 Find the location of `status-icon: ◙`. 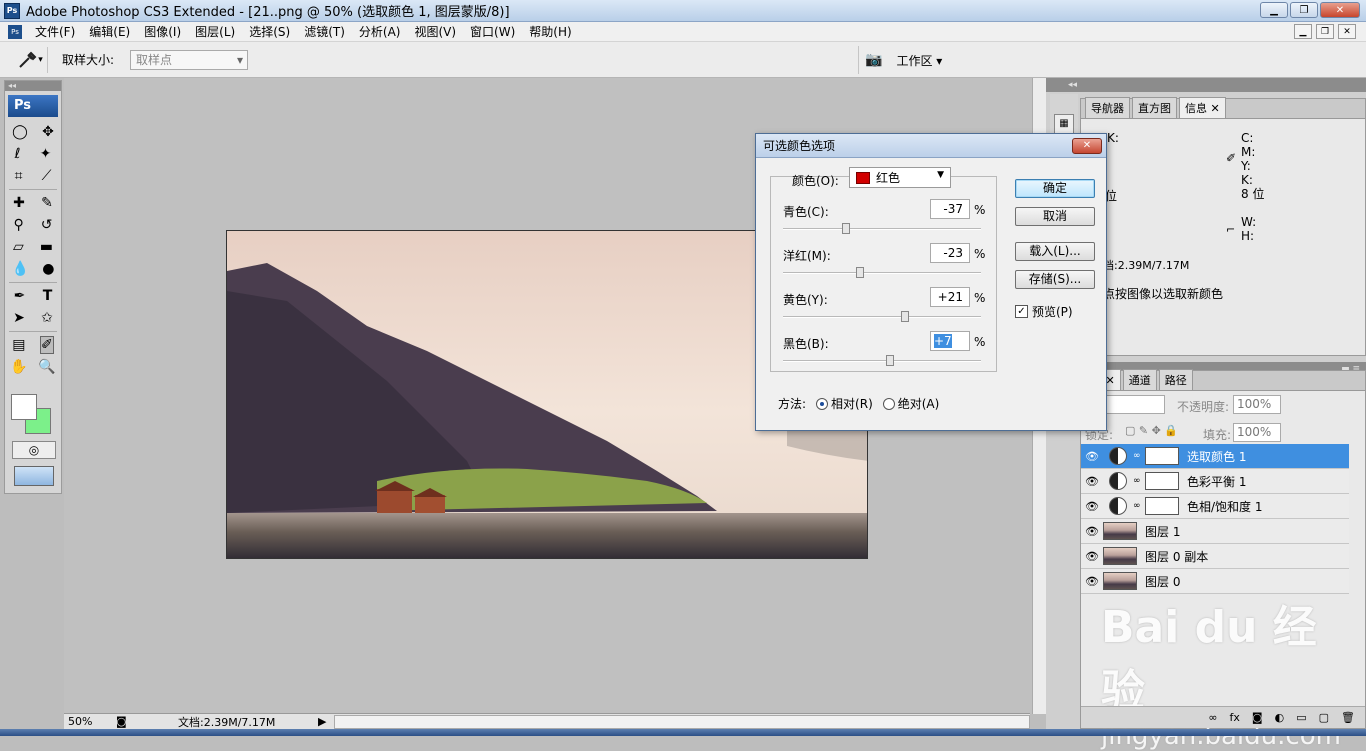

status-icon: ◙ is located at coordinates (125, 721).